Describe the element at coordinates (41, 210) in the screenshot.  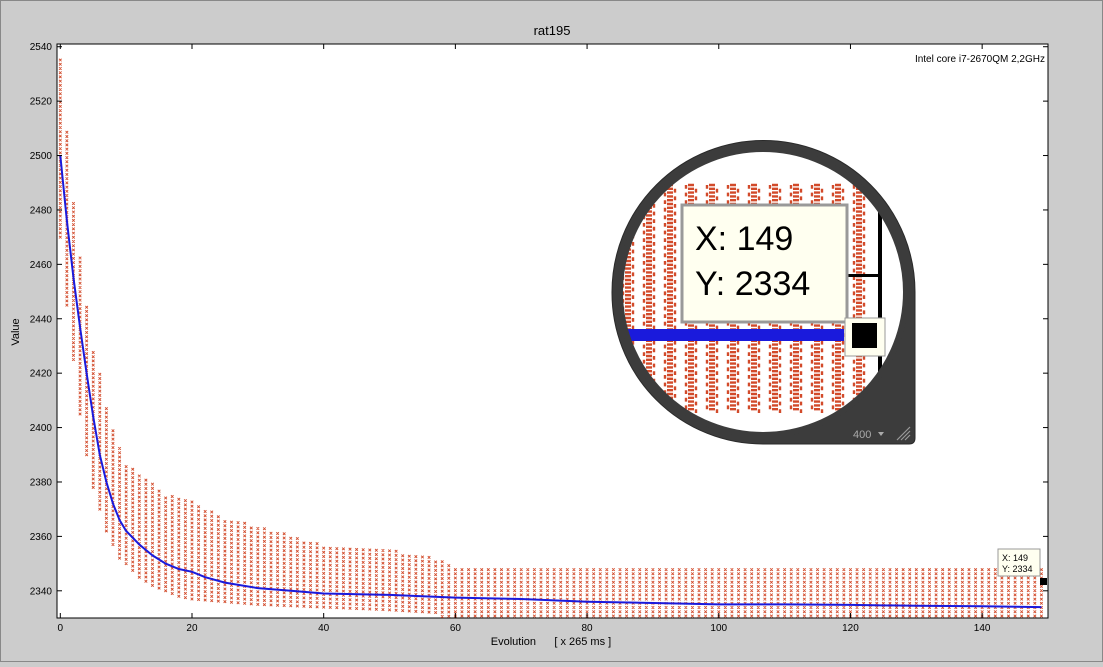
I see `y-tick-label: 2480` at that location.